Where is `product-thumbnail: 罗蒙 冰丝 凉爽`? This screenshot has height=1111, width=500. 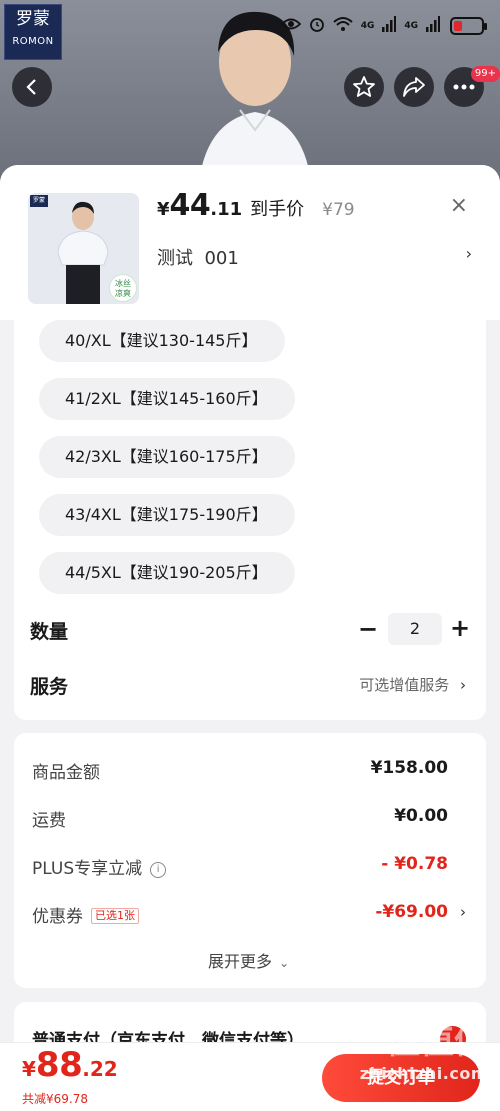 product-thumbnail: 罗蒙 冰丝 凉爽 is located at coordinates (83, 248).